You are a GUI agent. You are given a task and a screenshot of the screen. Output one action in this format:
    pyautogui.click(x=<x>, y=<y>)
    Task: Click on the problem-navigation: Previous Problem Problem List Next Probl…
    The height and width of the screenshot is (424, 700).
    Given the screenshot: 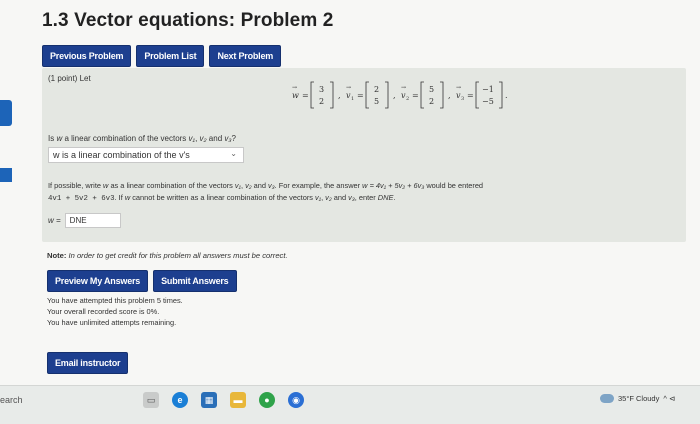 What is the action you would take?
    pyautogui.click(x=162, y=56)
    